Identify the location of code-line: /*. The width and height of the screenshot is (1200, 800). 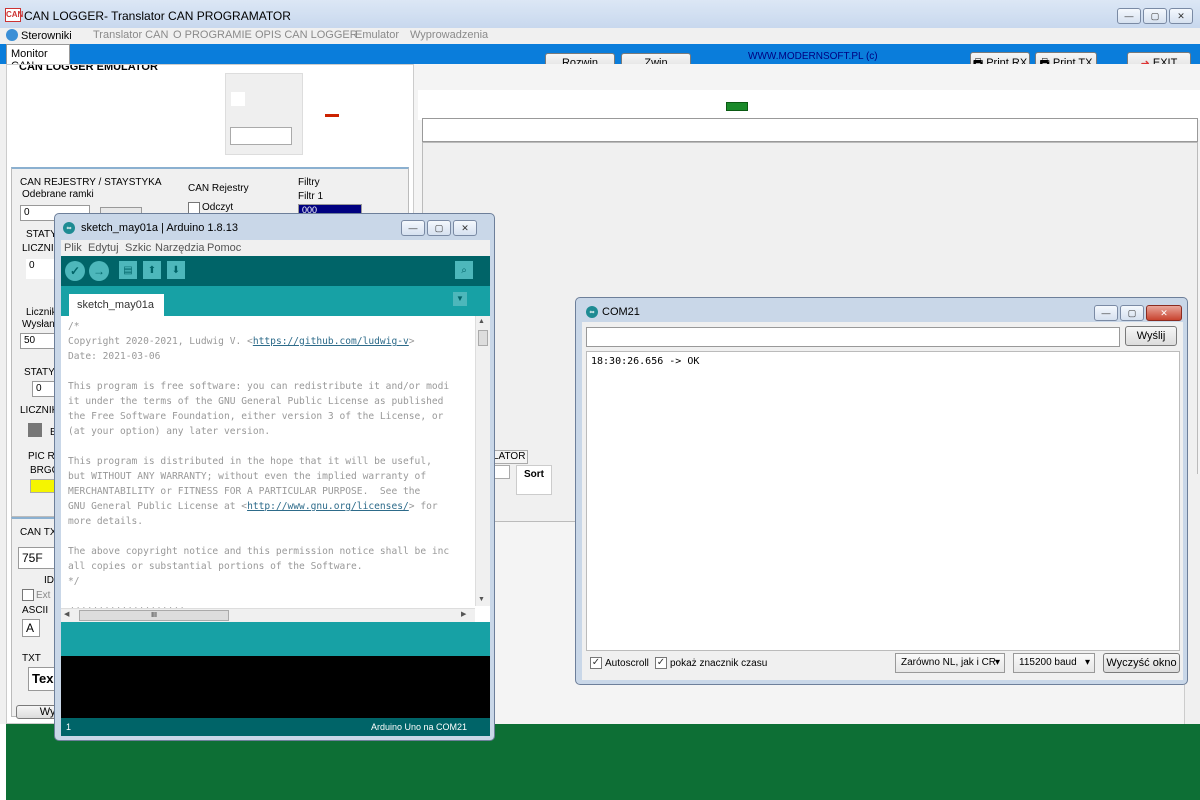
(74, 326).